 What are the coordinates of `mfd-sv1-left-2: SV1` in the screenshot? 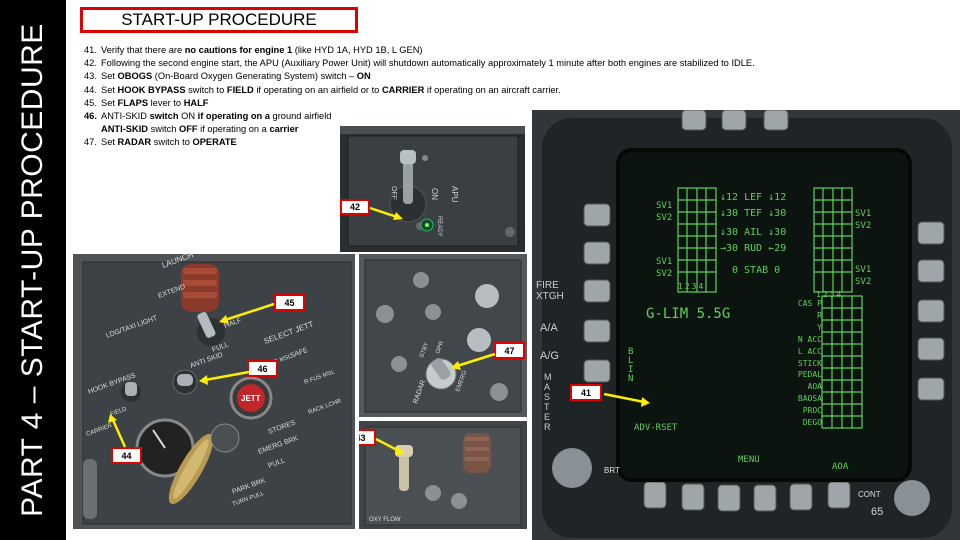 It's located at (664, 262).